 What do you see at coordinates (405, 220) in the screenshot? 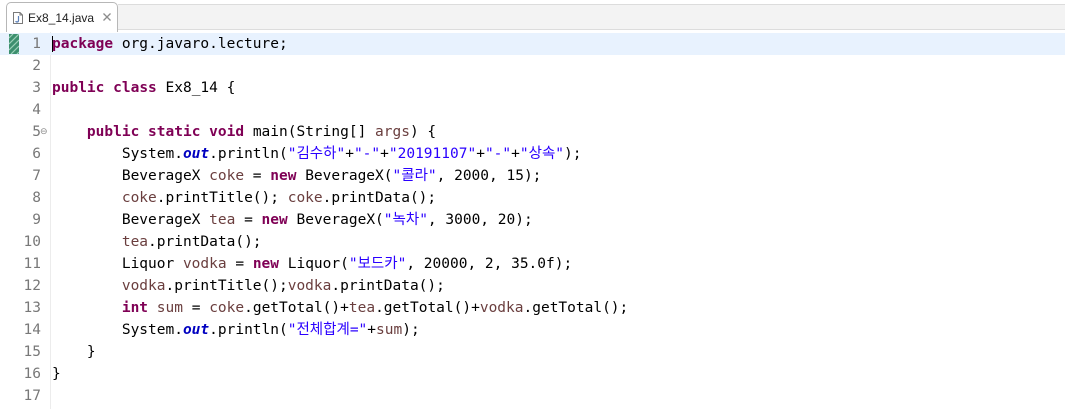
I see `code-token: "녹차"` at bounding box center [405, 220].